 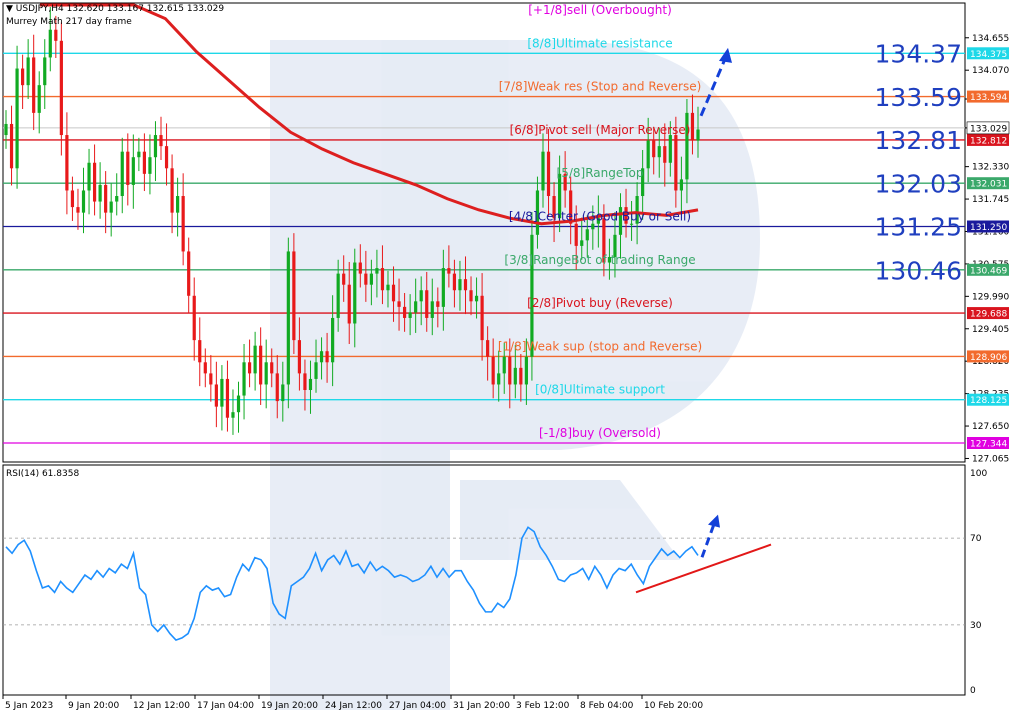 What do you see at coordinates (9, 9) in the screenshot?
I see `collapse-triangle-icon: ▼` at bounding box center [9, 9].